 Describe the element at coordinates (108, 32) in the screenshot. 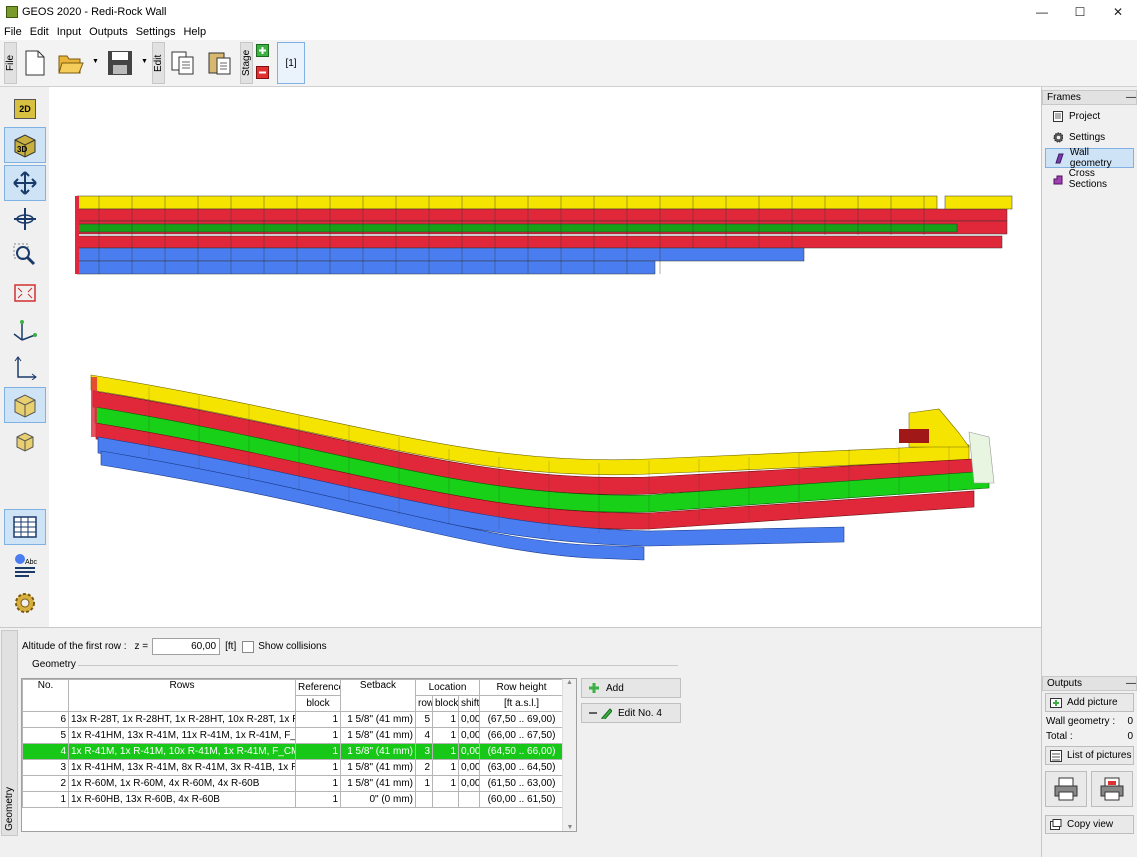

I see `menu-outputs: Outputs` at that location.